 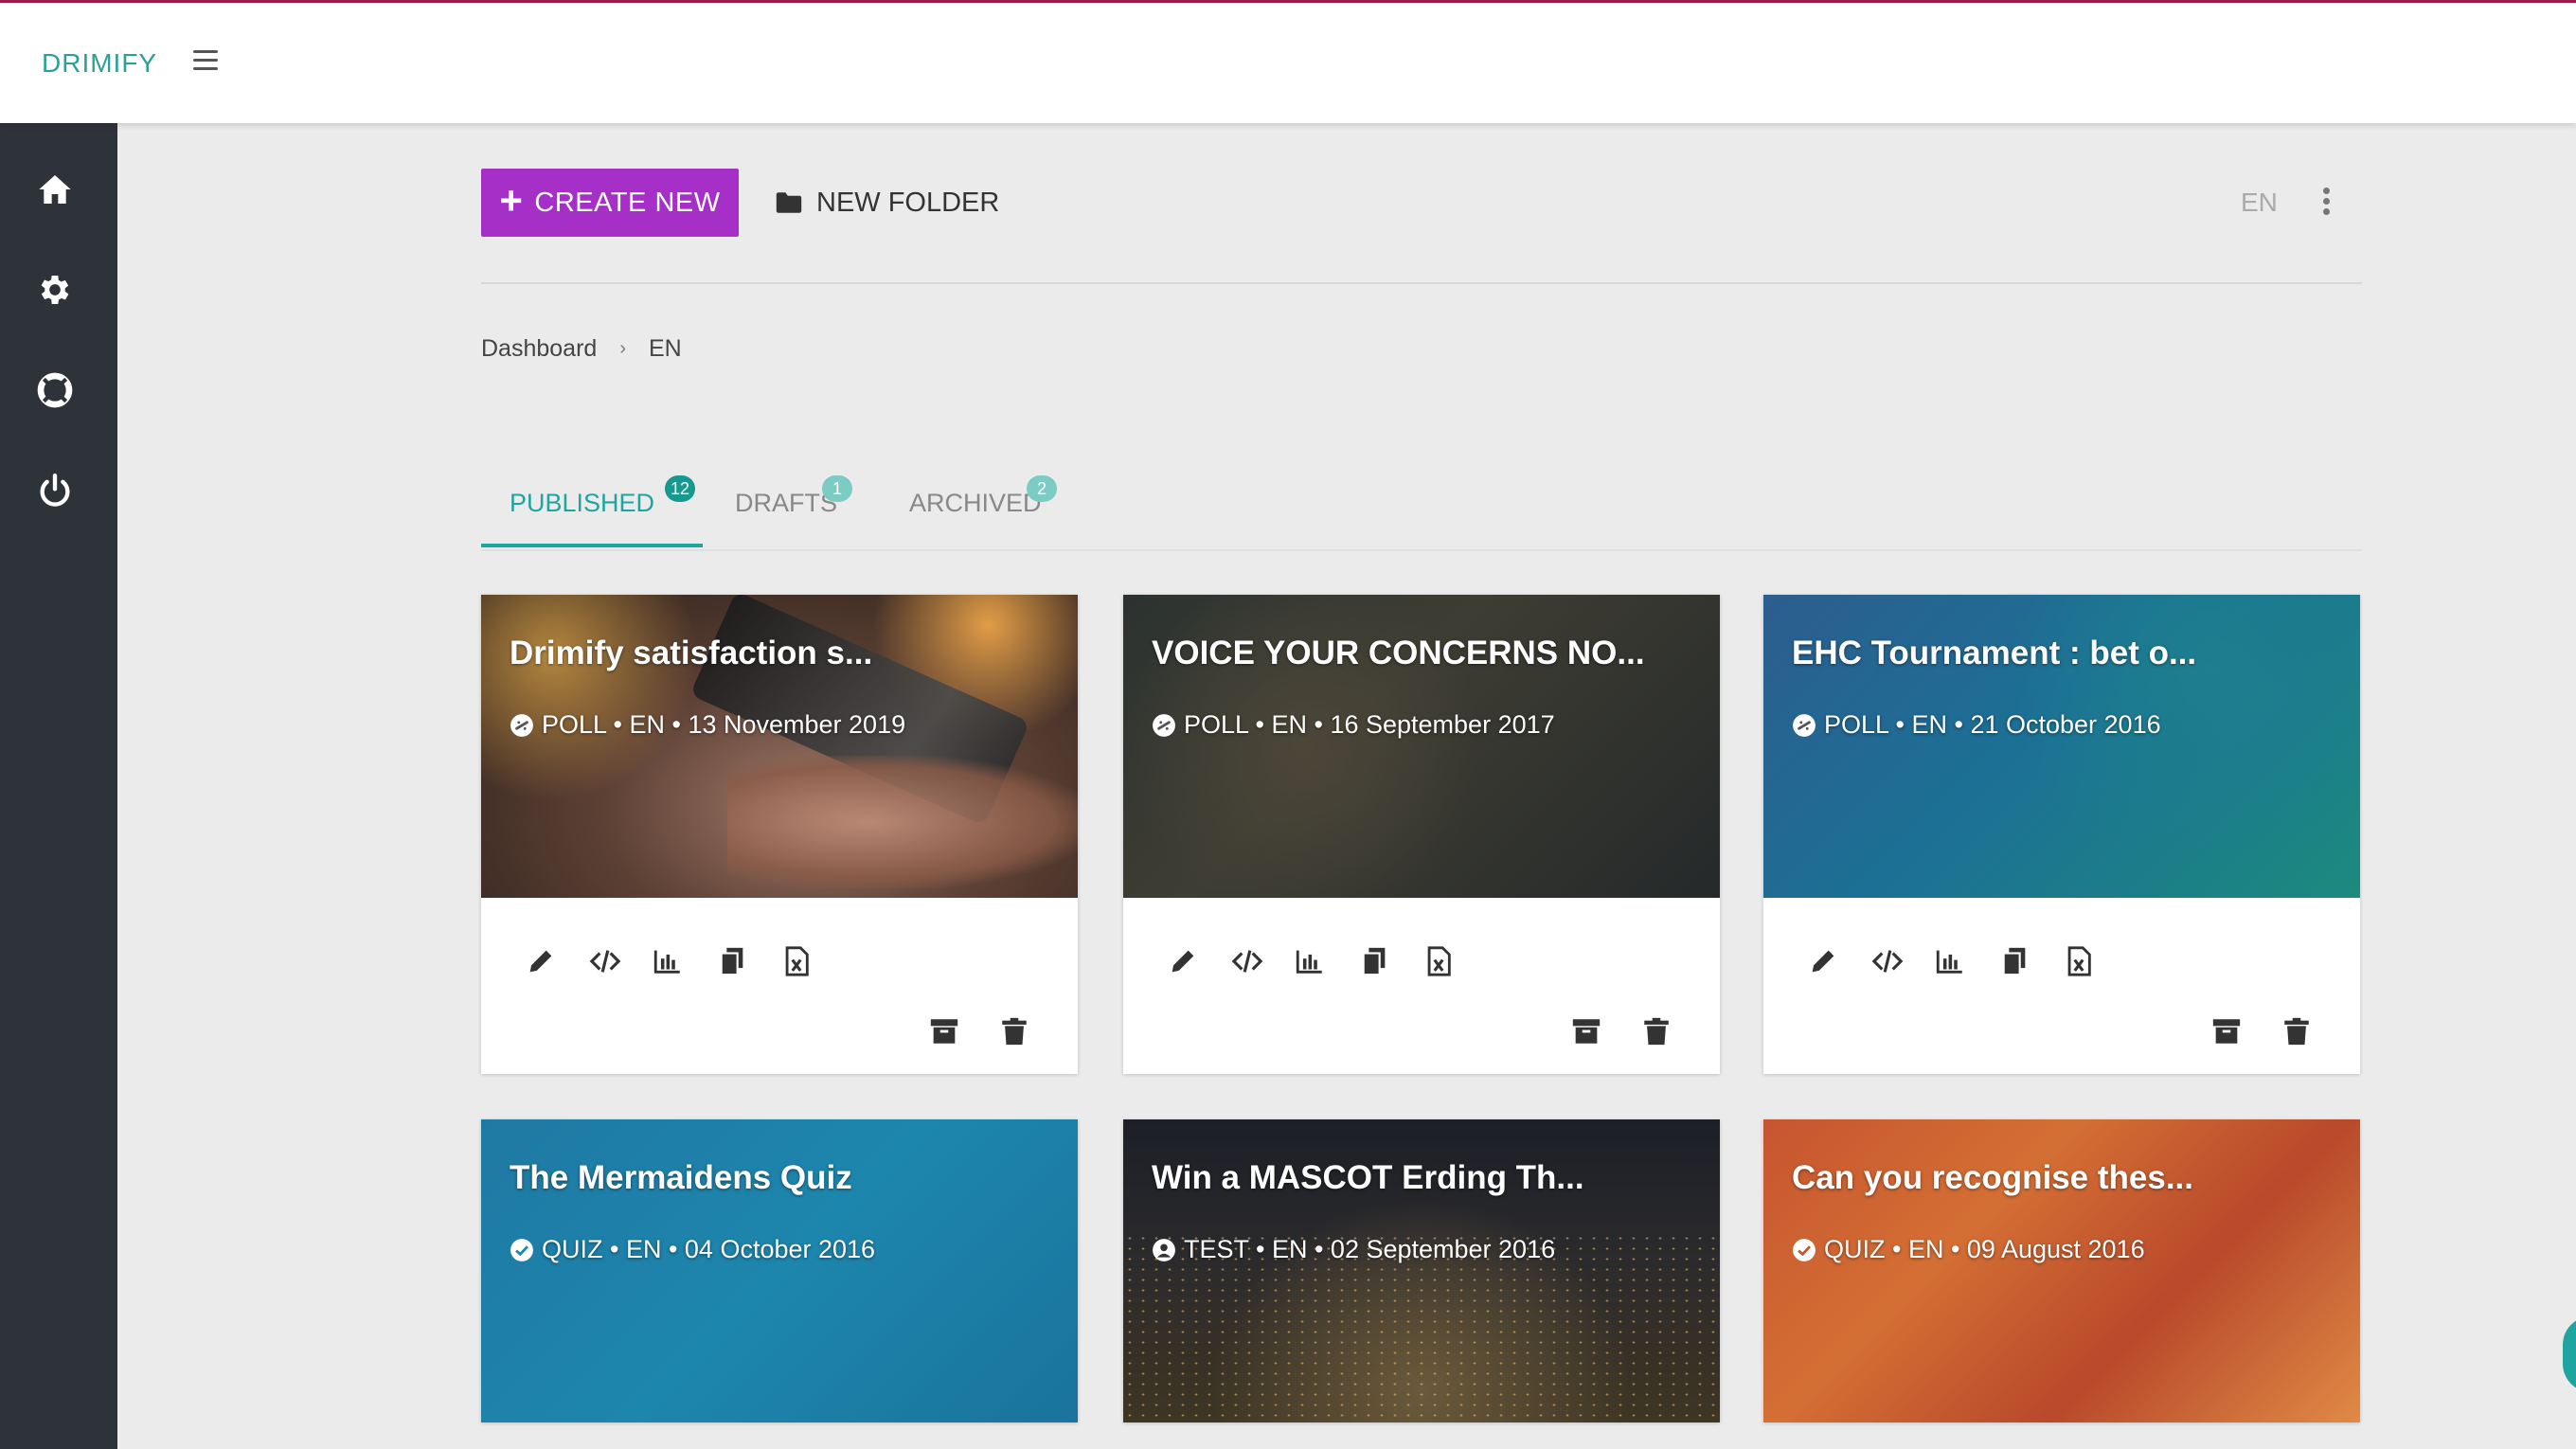 I want to click on card-meta: TEST • EN • 02 September 2016, so click(x=1353, y=1249).